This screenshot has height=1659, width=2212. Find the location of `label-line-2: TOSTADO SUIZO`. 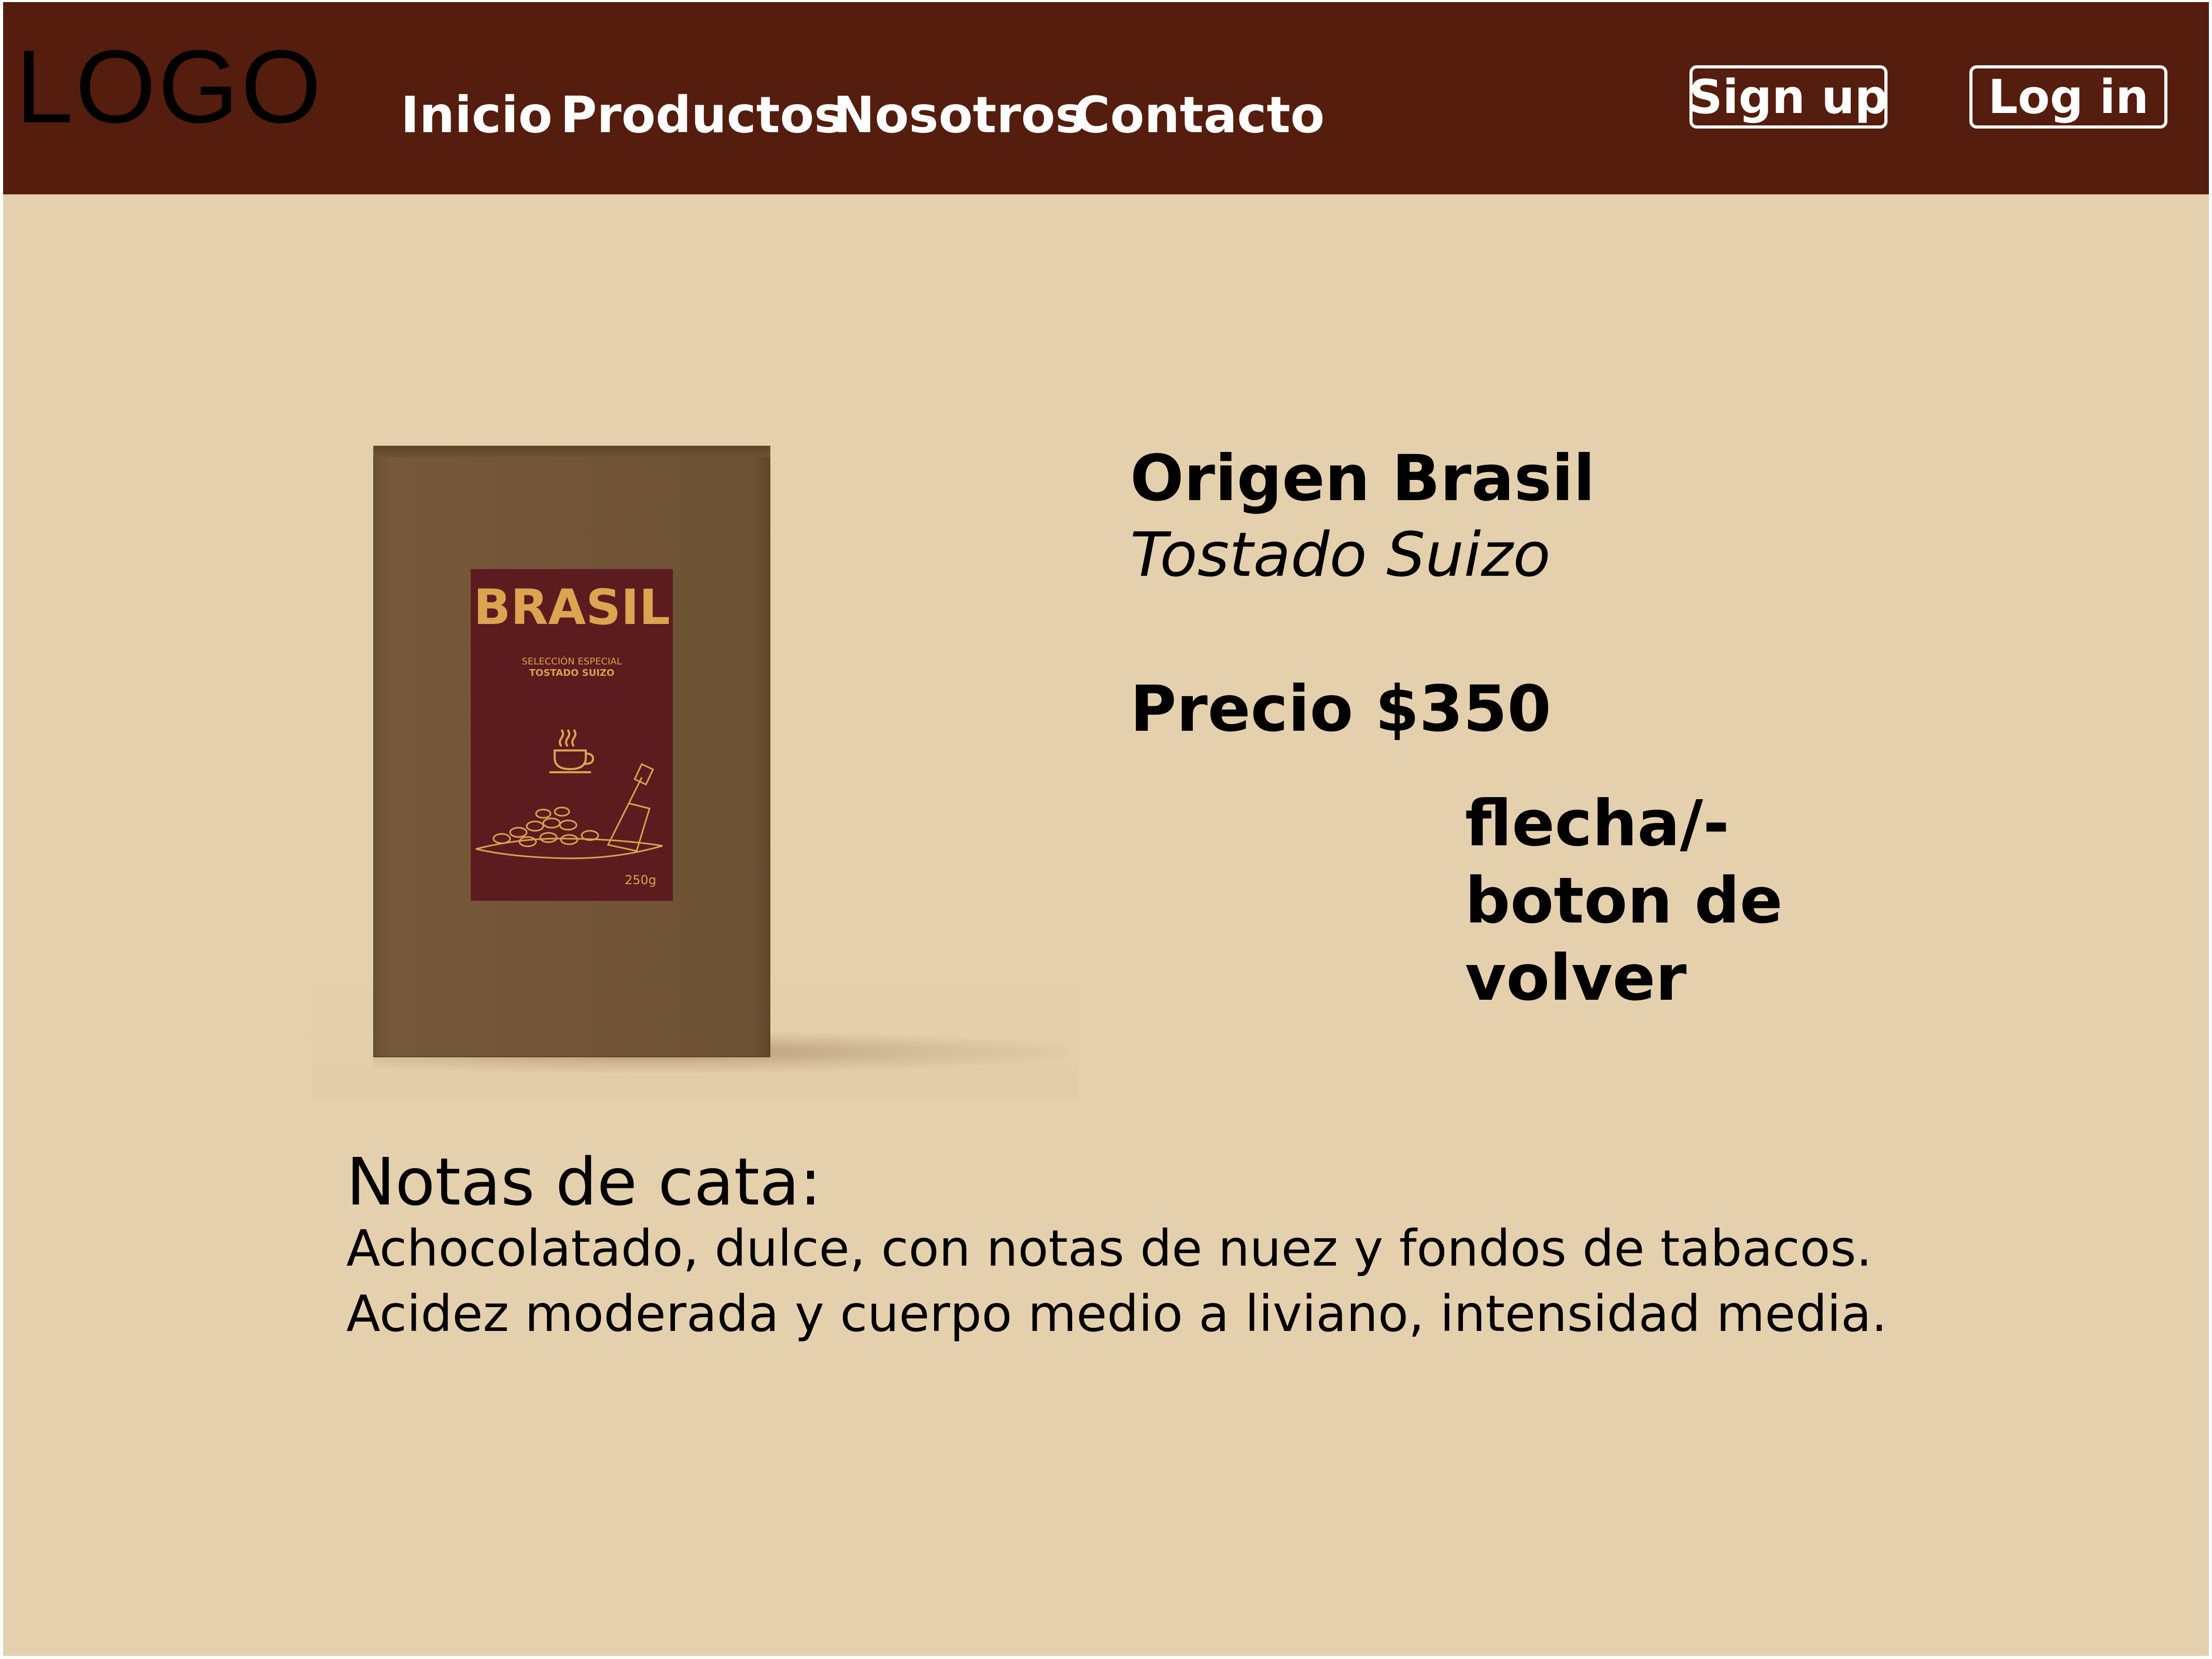

label-line-2: TOSTADO SUIZO is located at coordinates (572, 673).